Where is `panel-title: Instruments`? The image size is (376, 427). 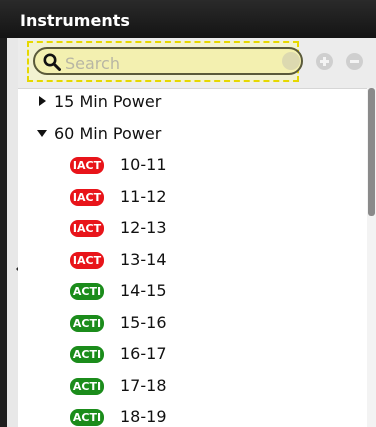
panel-title: Instruments is located at coordinates (75, 20).